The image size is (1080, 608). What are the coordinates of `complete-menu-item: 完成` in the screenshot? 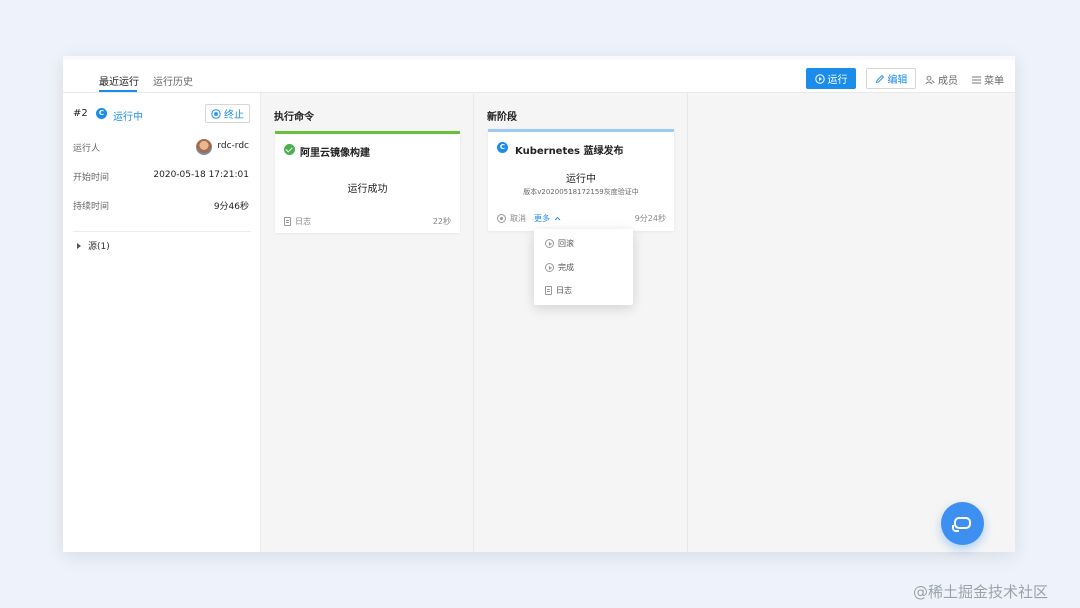 It's located at (559, 267).